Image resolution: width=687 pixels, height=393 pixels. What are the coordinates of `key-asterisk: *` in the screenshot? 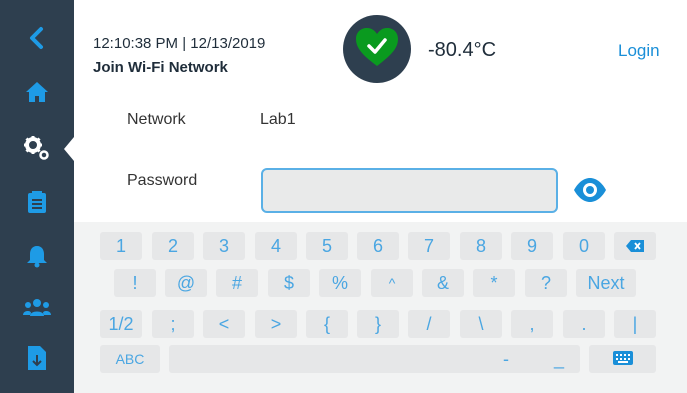 It's located at (494, 283).